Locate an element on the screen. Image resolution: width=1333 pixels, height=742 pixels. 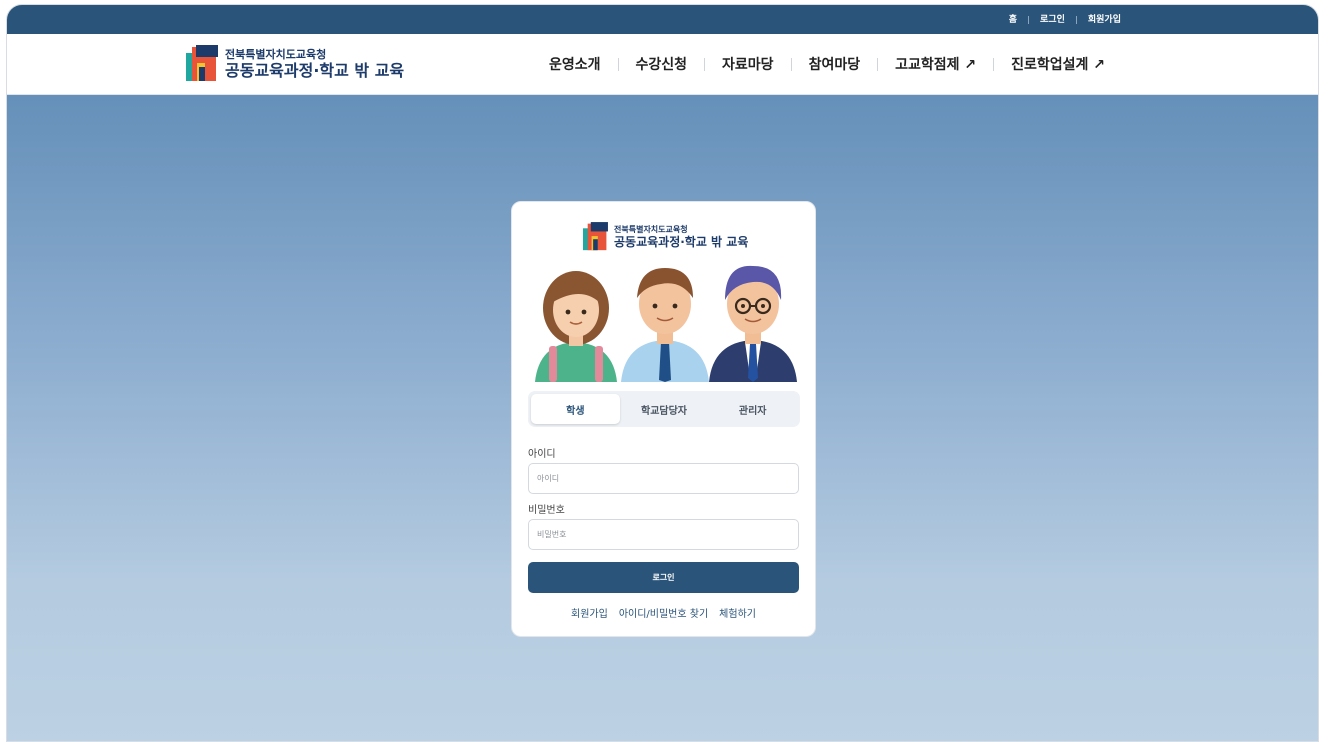
users-illustration is located at coordinates (666, 323).